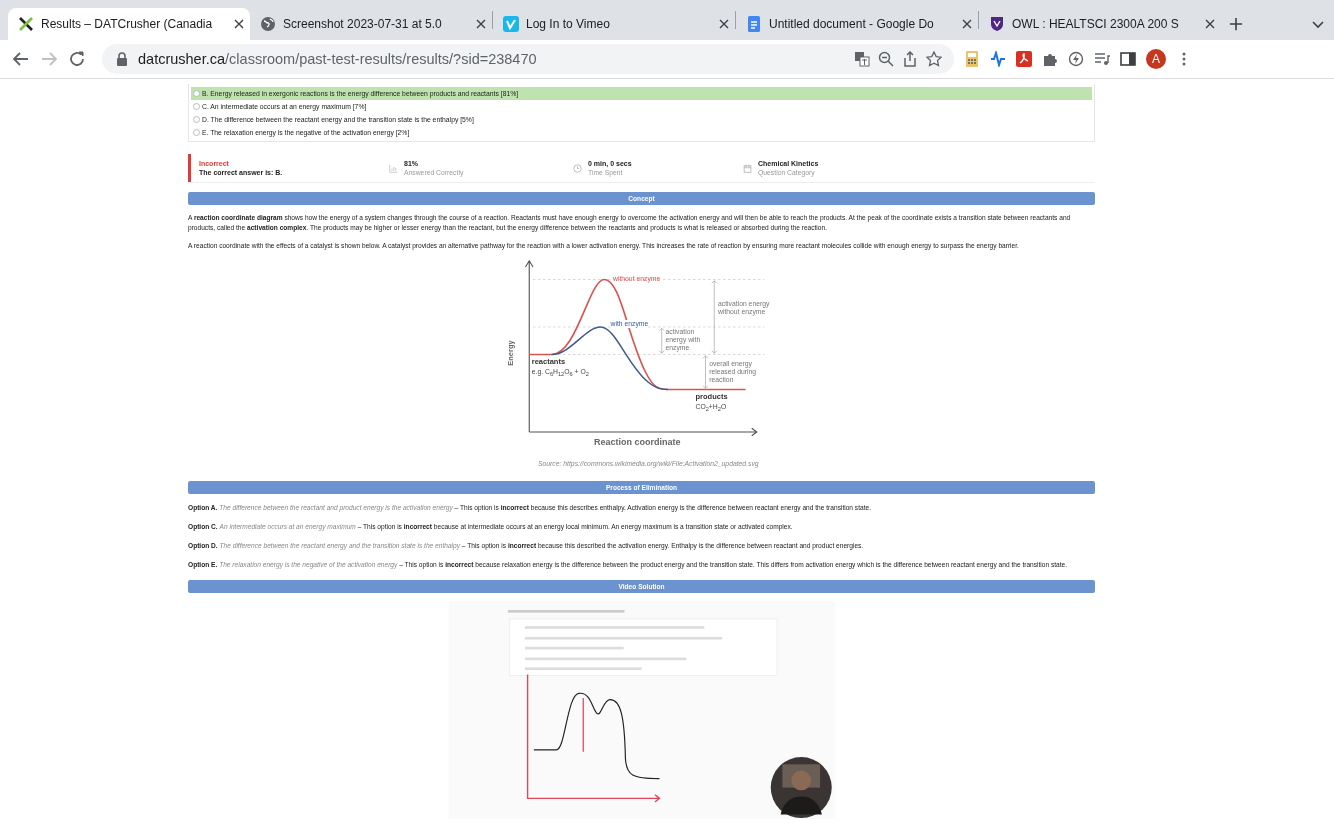  What do you see at coordinates (129, 24) in the screenshot?
I see `browser-tab: Results – DATCrusher (Canadia` at bounding box center [129, 24].